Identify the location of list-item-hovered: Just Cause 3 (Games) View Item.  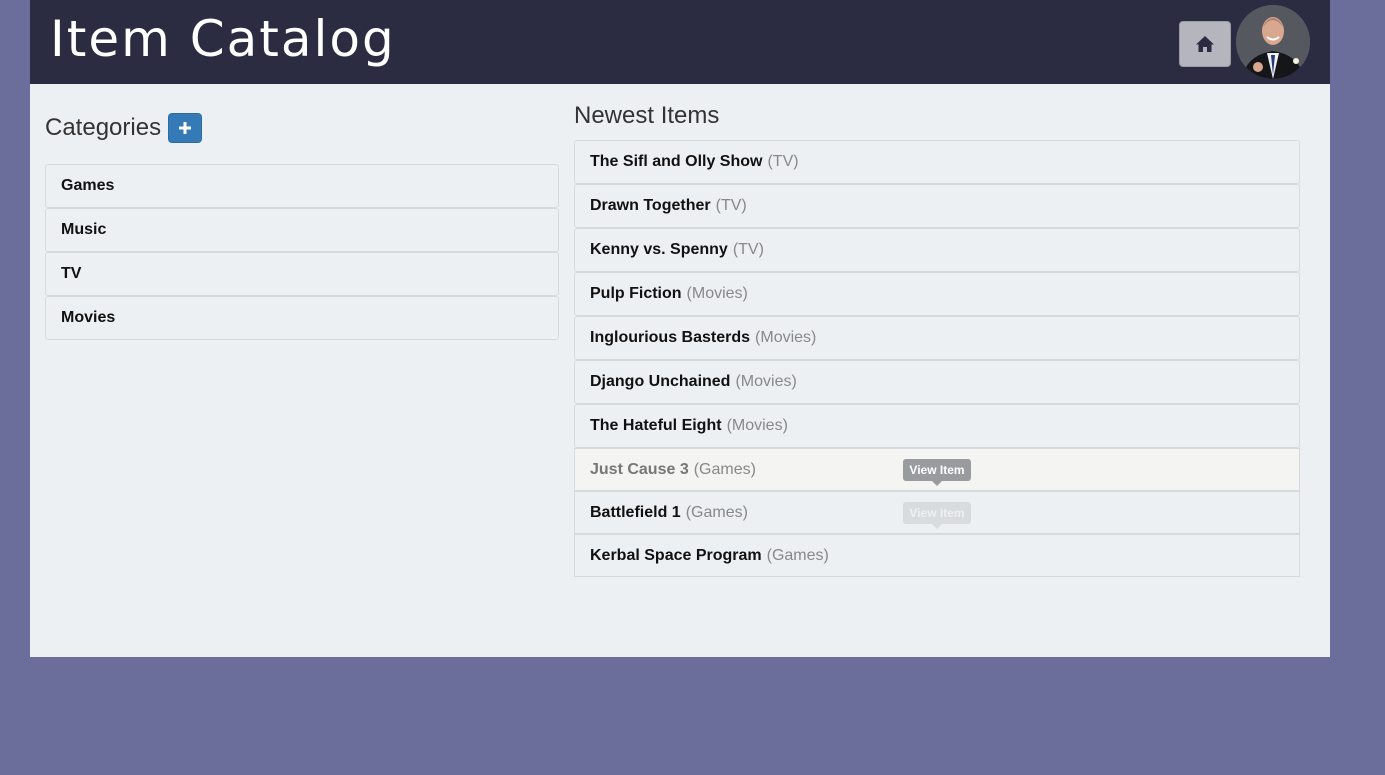
(937, 469).